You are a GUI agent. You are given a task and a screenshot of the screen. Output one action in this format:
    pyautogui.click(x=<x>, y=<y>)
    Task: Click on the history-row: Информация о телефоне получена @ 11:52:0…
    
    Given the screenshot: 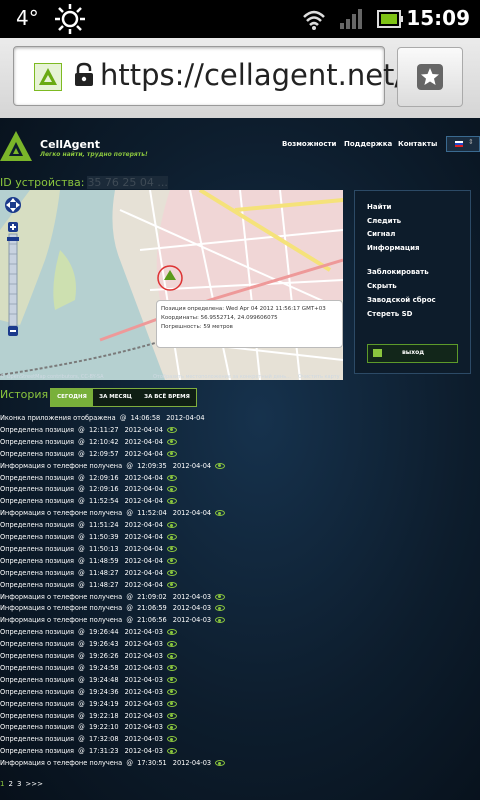 What is the action you would take?
    pyautogui.click(x=113, y=513)
    